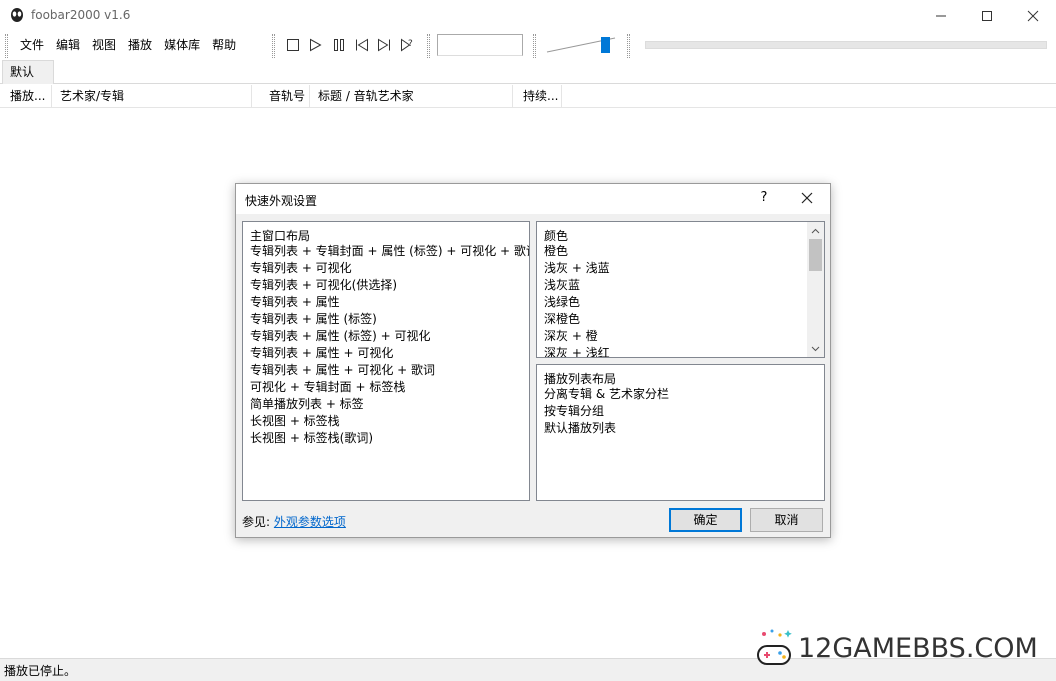  I want to click on playlist-layout-option: 分离专辑 & 艺术家分栏, so click(684, 394).